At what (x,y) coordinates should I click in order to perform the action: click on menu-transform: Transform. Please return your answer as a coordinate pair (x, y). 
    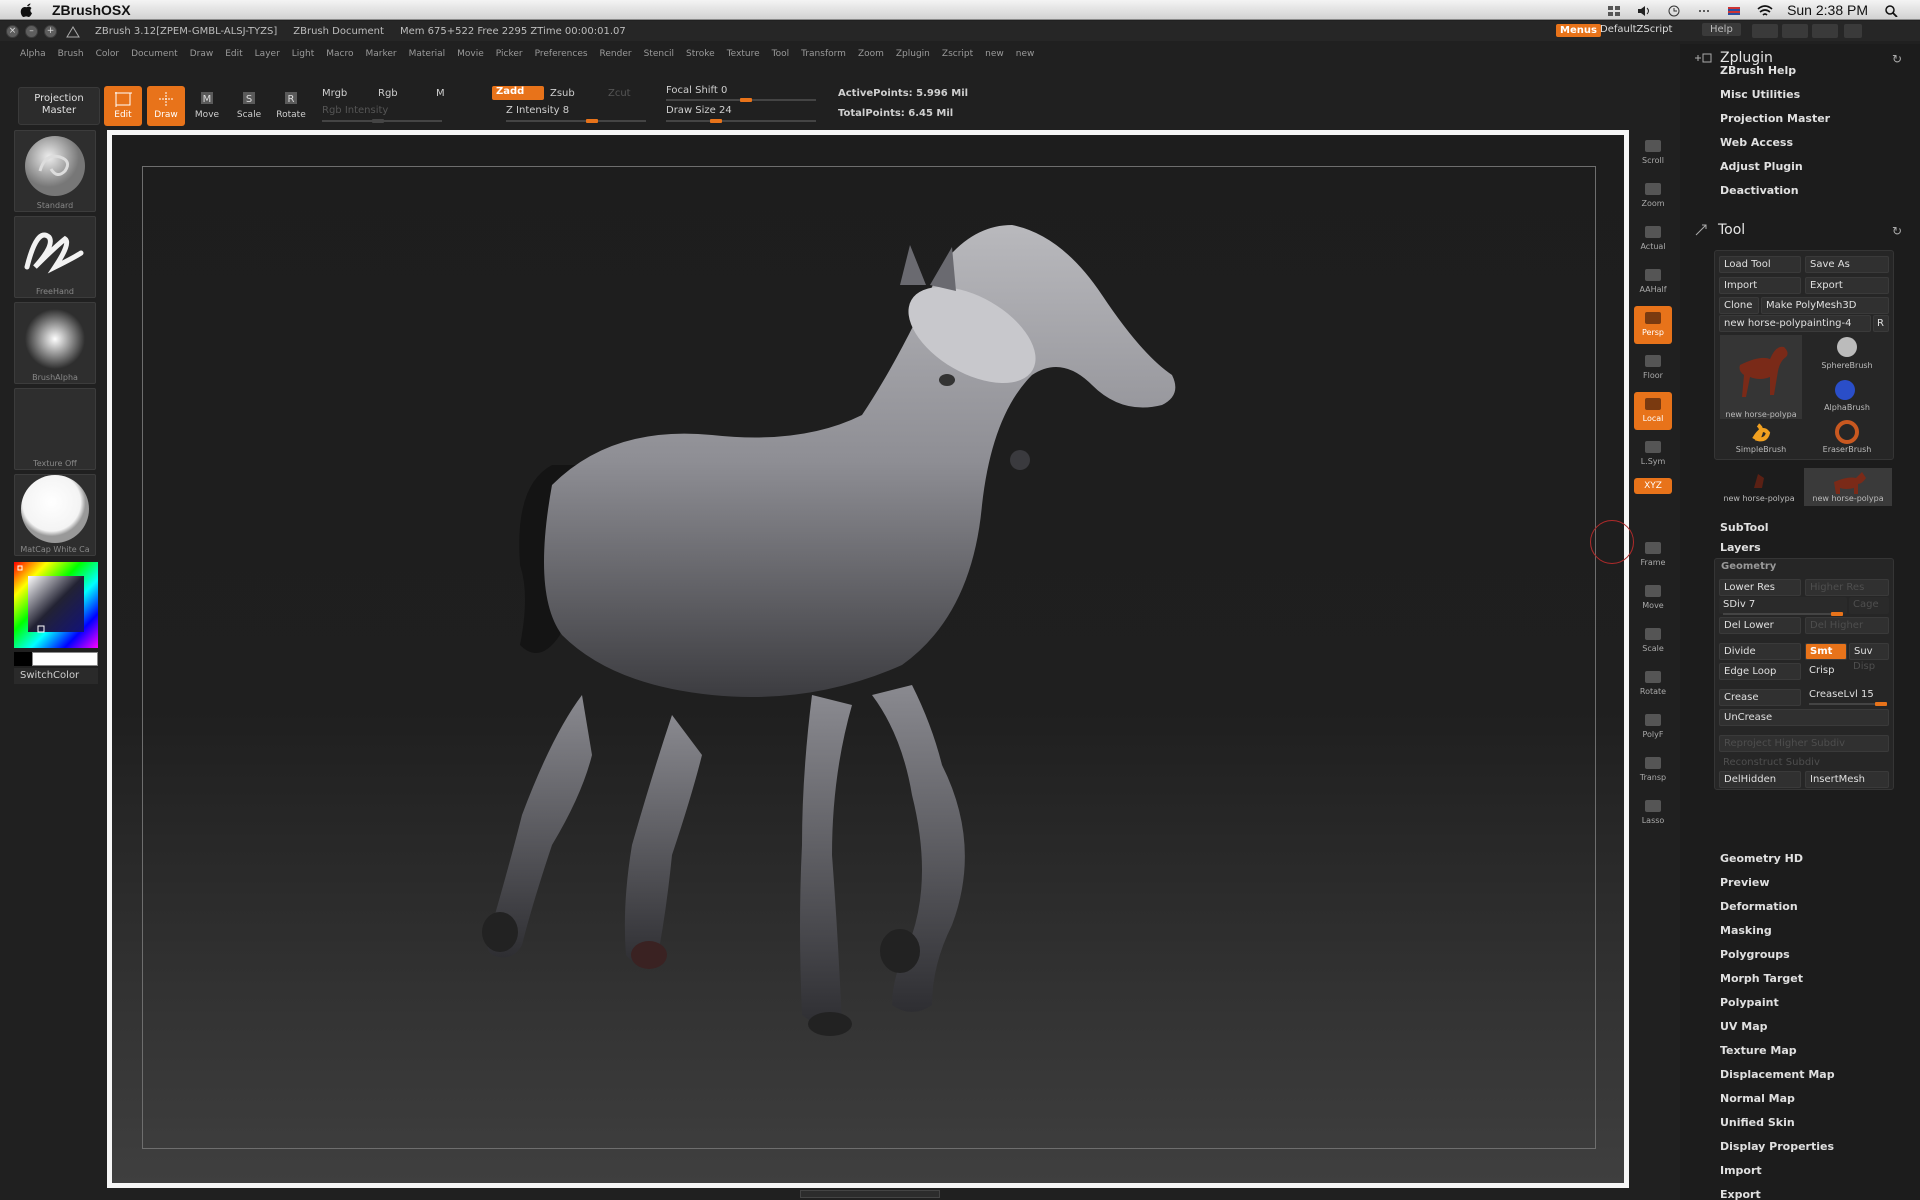
    Looking at the image, I should click on (823, 54).